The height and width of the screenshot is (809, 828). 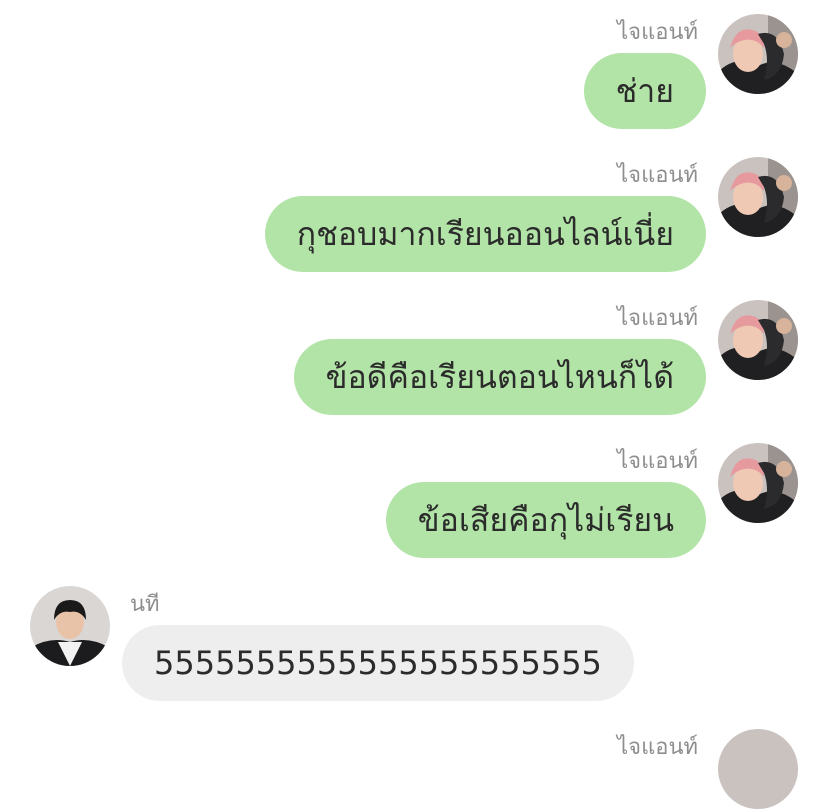 I want to click on message-bubble: ข้อดีคือเรียนตอนไหนก็ได้, so click(x=499, y=377).